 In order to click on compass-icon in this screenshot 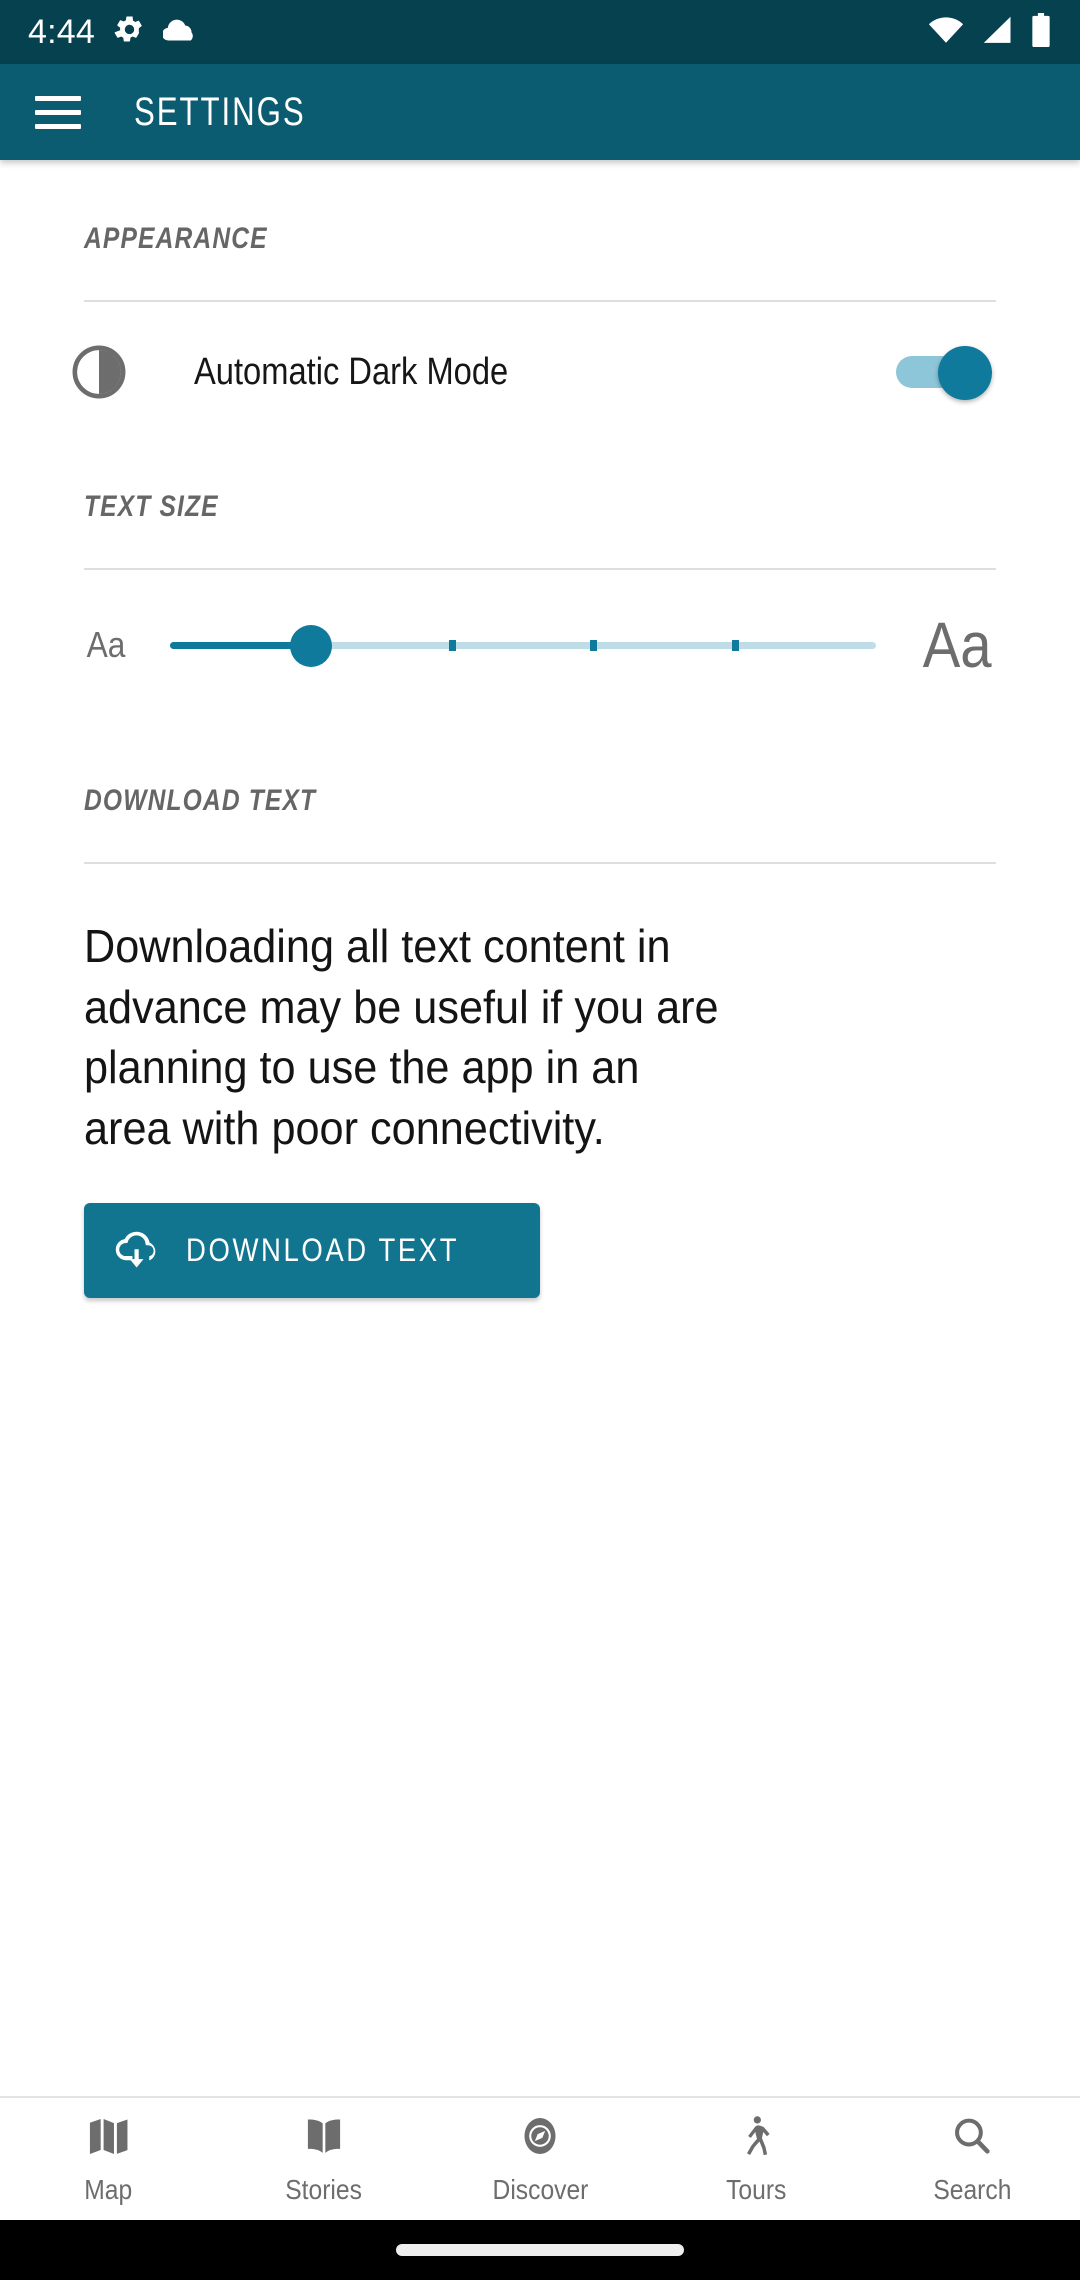, I will do `click(540, 2138)`.